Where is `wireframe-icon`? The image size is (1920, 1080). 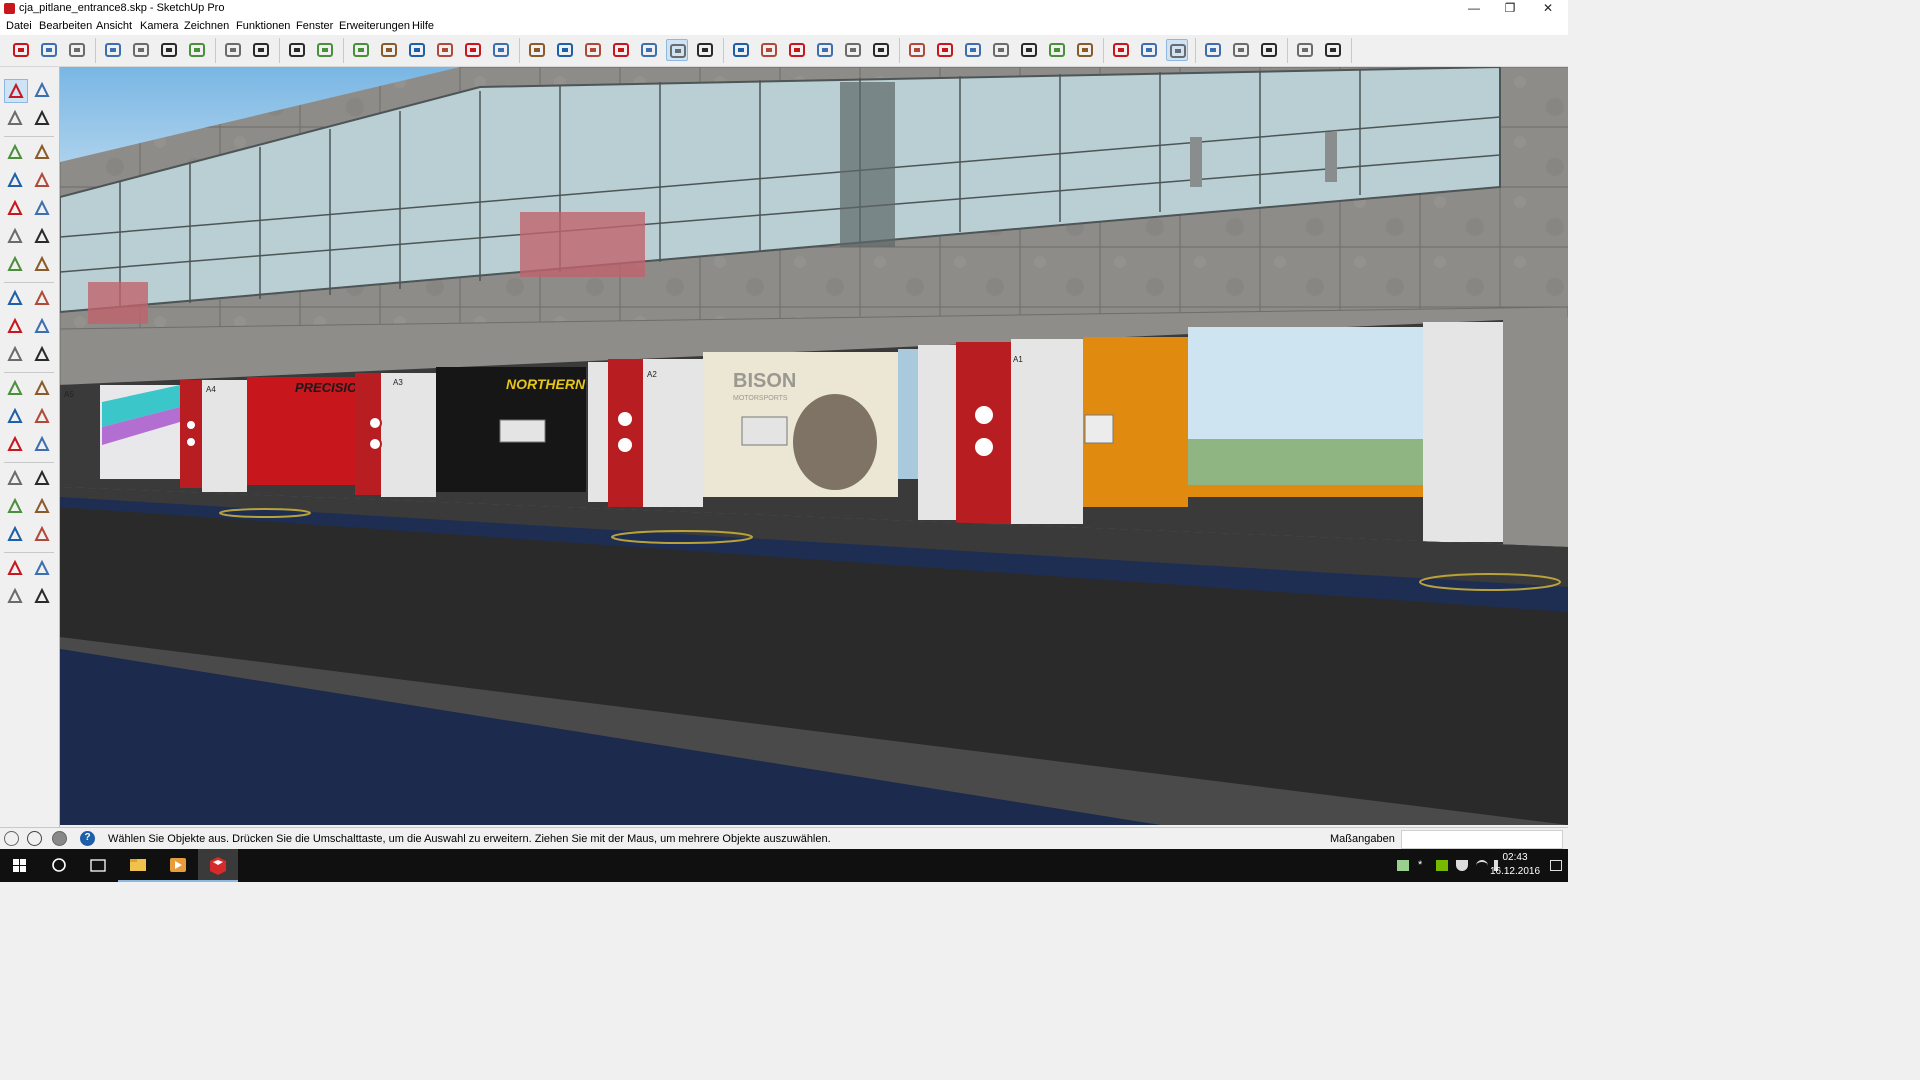
wireframe-icon is located at coordinates (593, 50).